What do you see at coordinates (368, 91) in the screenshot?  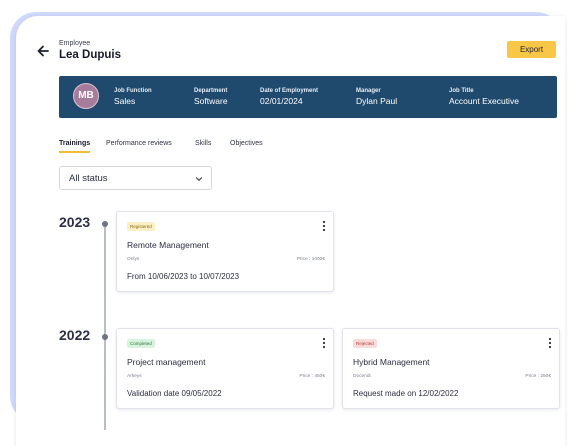 I see `info-label: Manager` at bounding box center [368, 91].